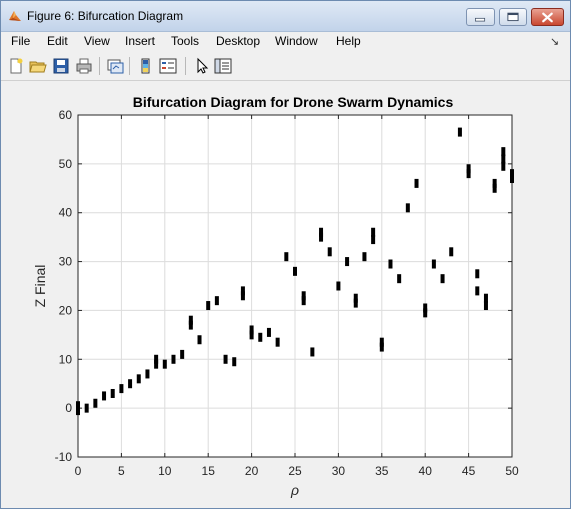  Describe the element at coordinates (64, 457) in the screenshot. I see `y-tick-label: -10` at that location.